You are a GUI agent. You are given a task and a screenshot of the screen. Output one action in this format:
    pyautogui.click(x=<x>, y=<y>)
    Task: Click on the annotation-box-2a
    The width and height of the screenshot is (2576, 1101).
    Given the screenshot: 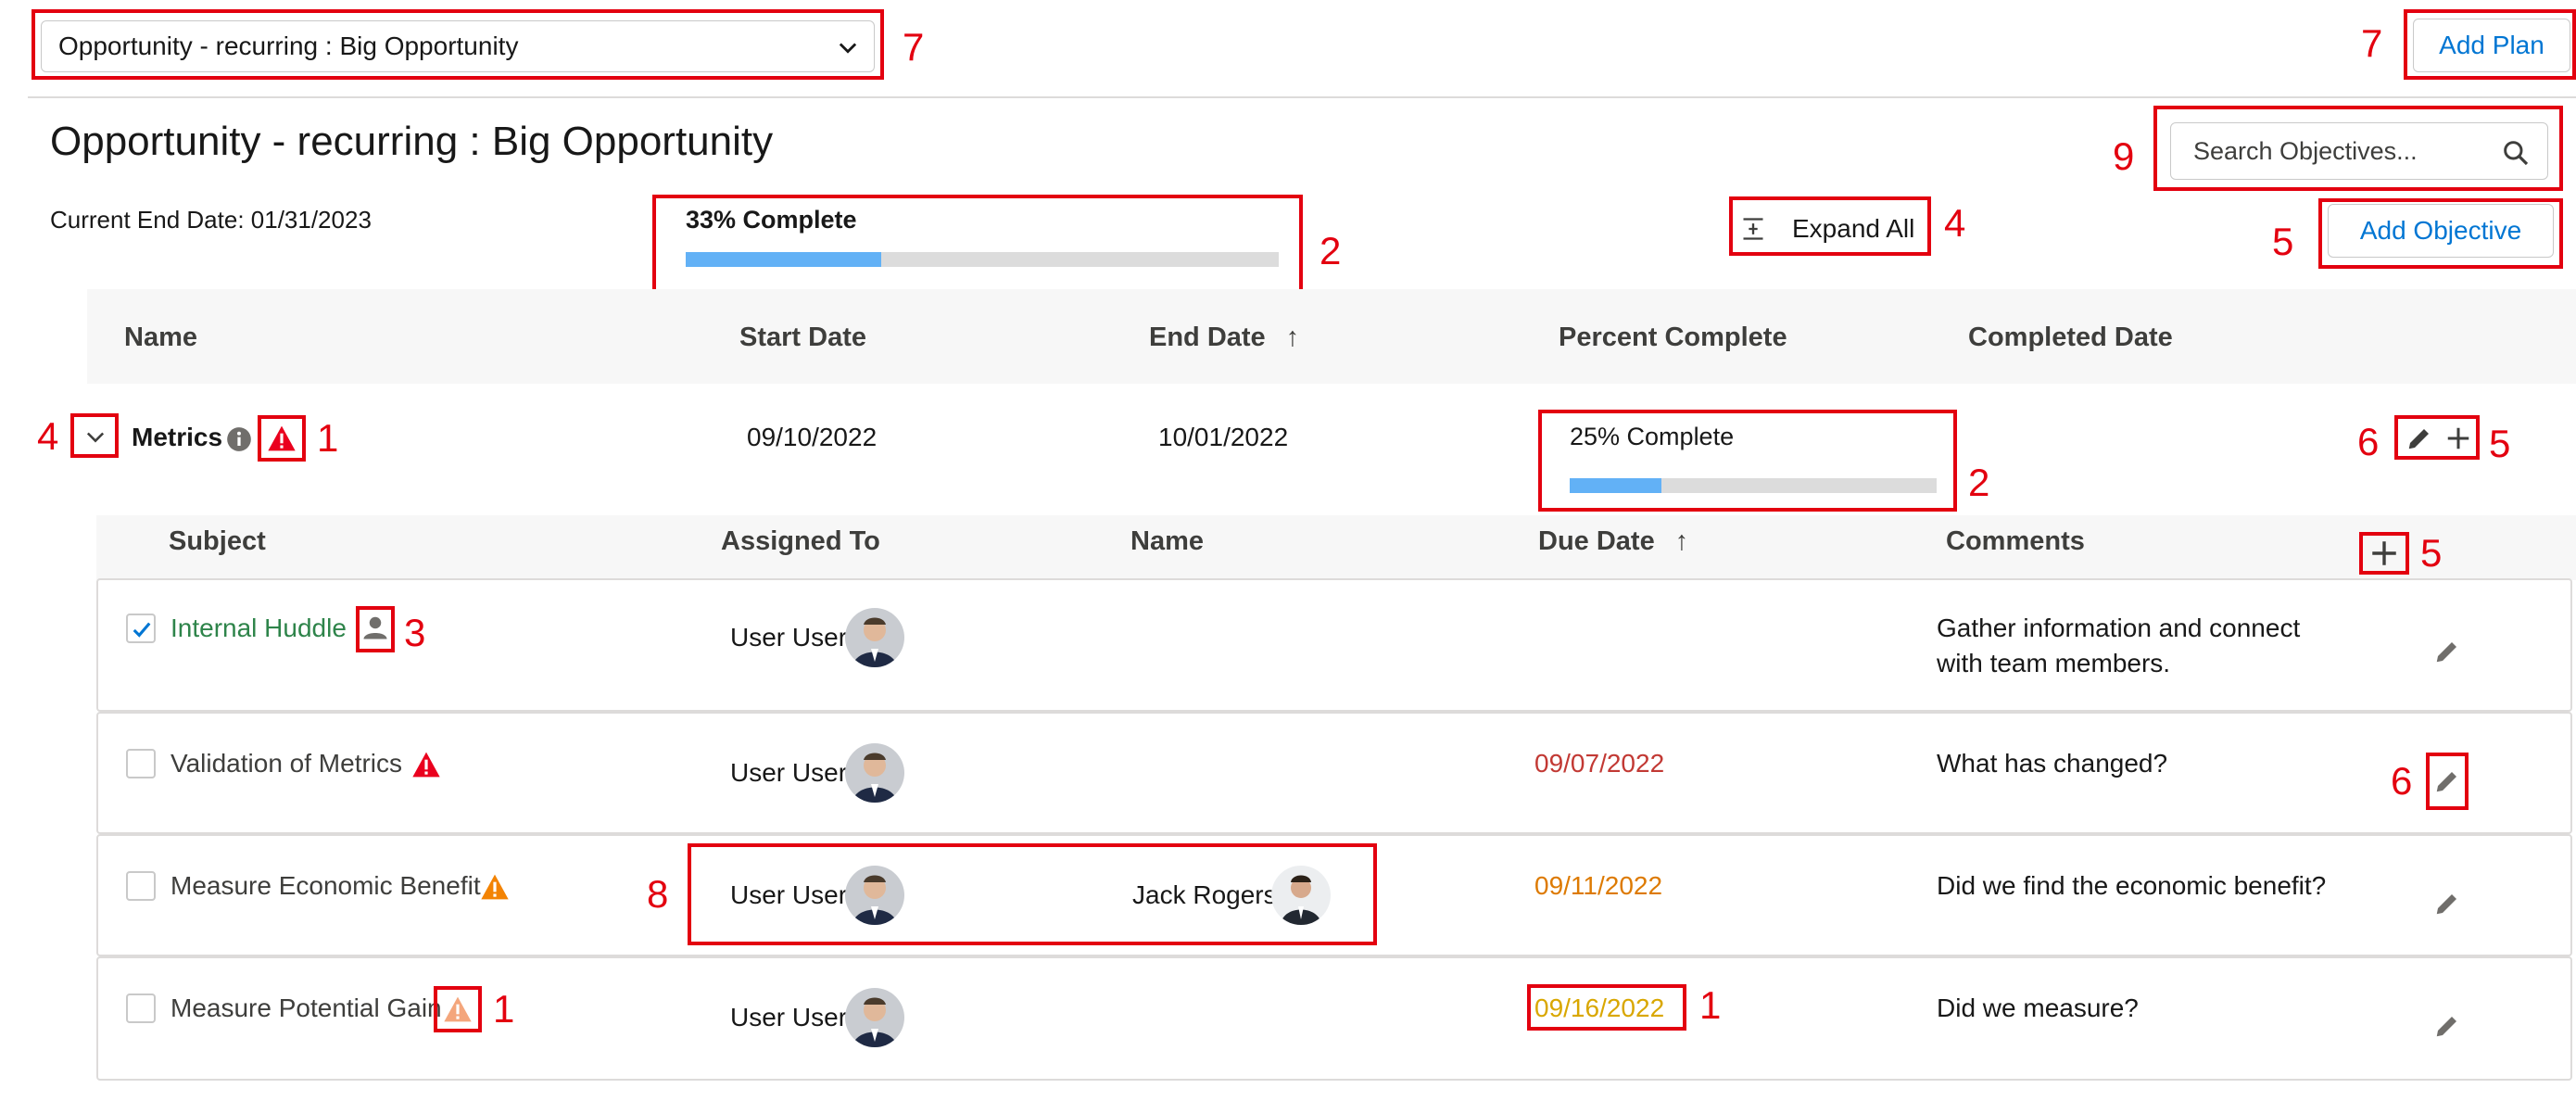 What is the action you would take?
    pyautogui.click(x=978, y=244)
    